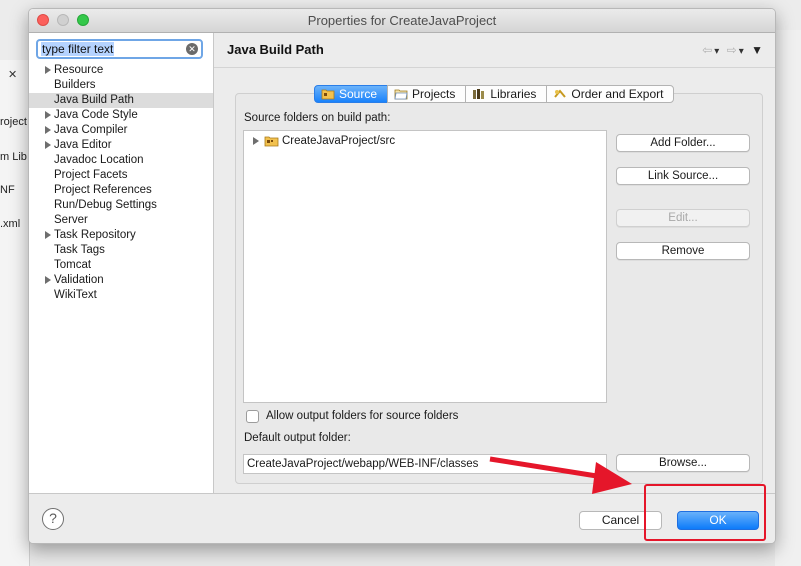  I want to click on tree-item-label: Javadoc Location, so click(99, 160).